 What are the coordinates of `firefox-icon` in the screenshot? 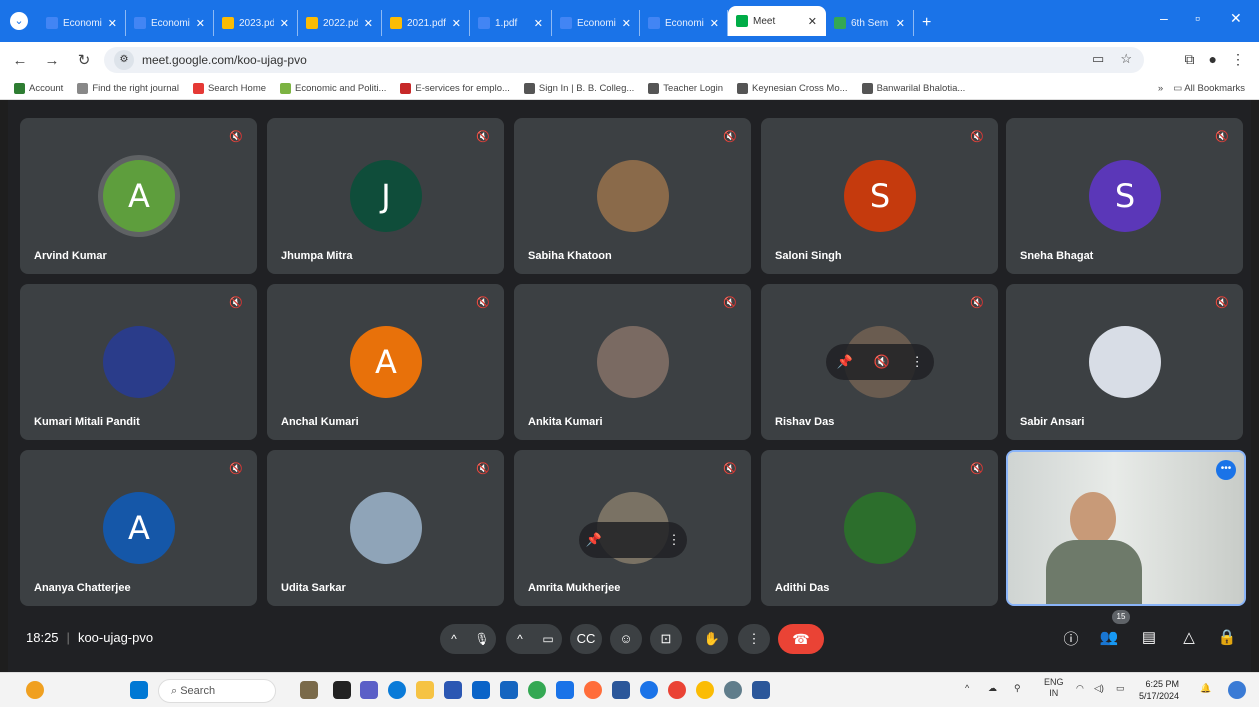 It's located at (593, 690).